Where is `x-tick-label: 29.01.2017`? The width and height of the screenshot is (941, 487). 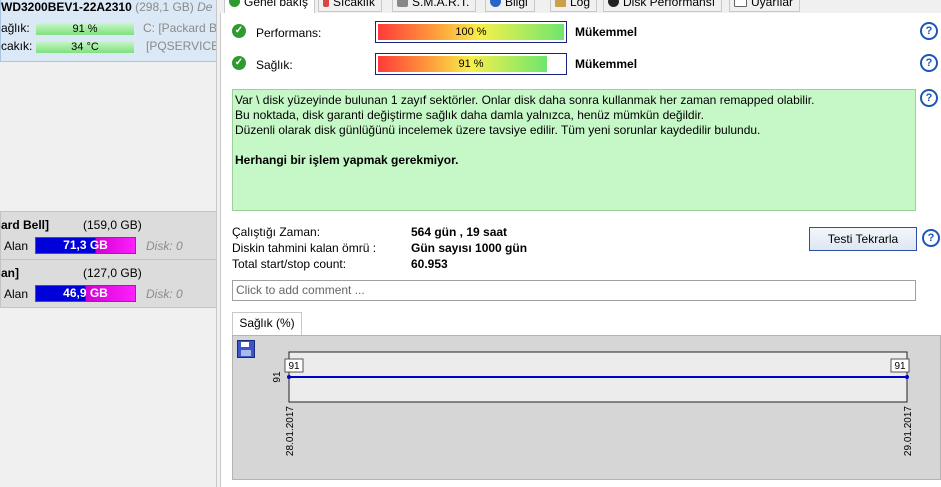
x-tick-label: 29.01.2017 is located at coordinates (908, 431).